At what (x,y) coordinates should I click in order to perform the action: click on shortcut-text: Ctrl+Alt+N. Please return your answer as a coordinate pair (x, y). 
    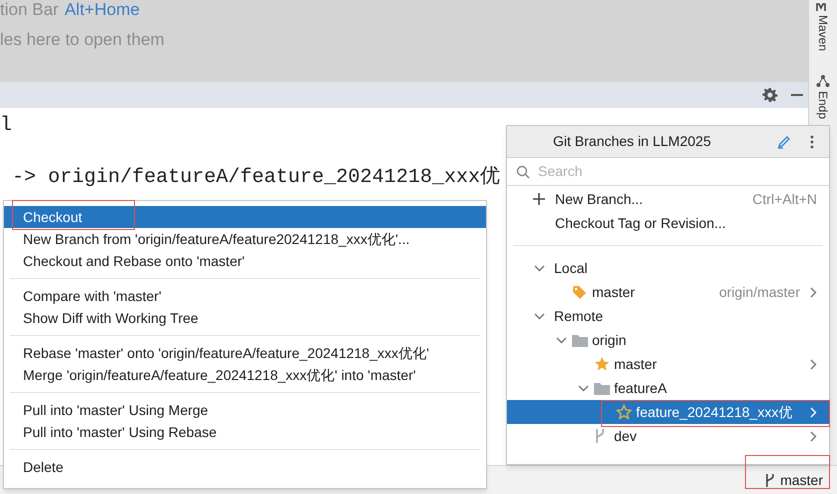
    Looking at the image, I should click on (784, 199).